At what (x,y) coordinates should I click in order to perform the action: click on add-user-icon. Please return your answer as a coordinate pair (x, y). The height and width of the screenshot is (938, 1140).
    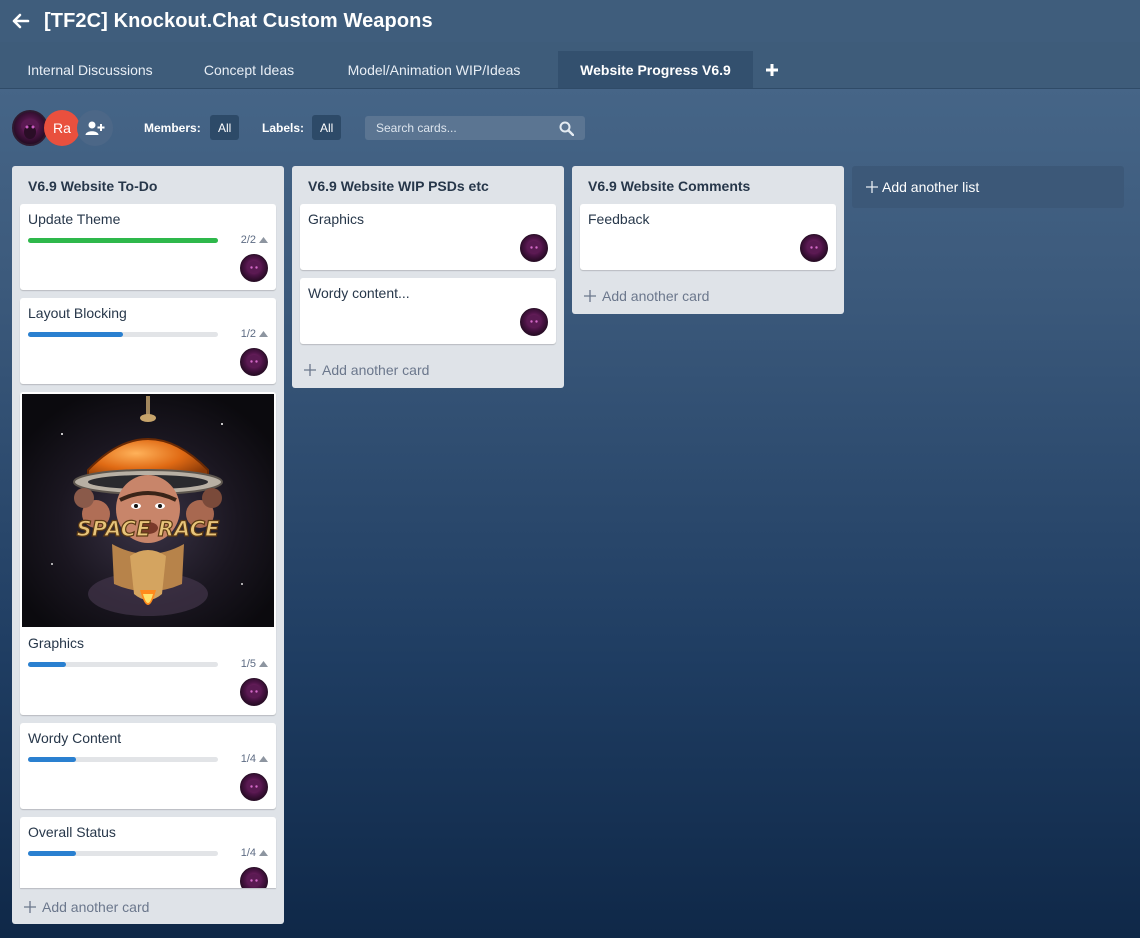
    Looking at the image, I should click on (95, 128).